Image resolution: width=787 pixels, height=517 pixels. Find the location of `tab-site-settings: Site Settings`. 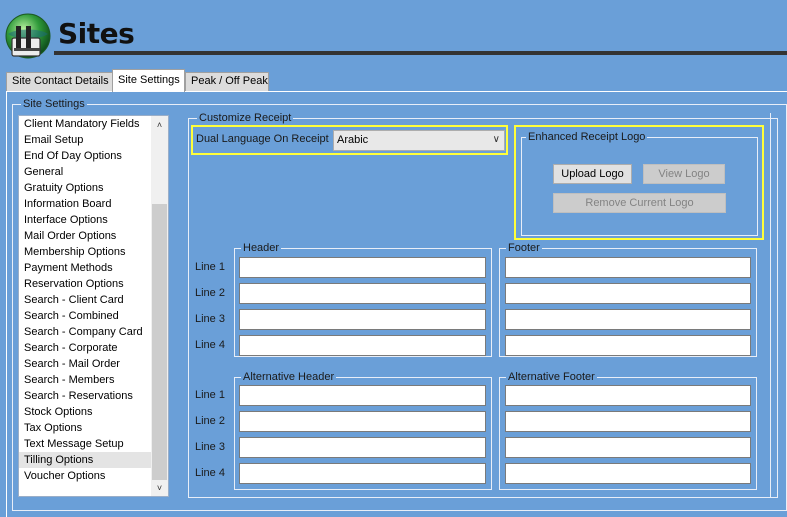

tab-site-settings: Site Settings is located at coordinates (148, 80).